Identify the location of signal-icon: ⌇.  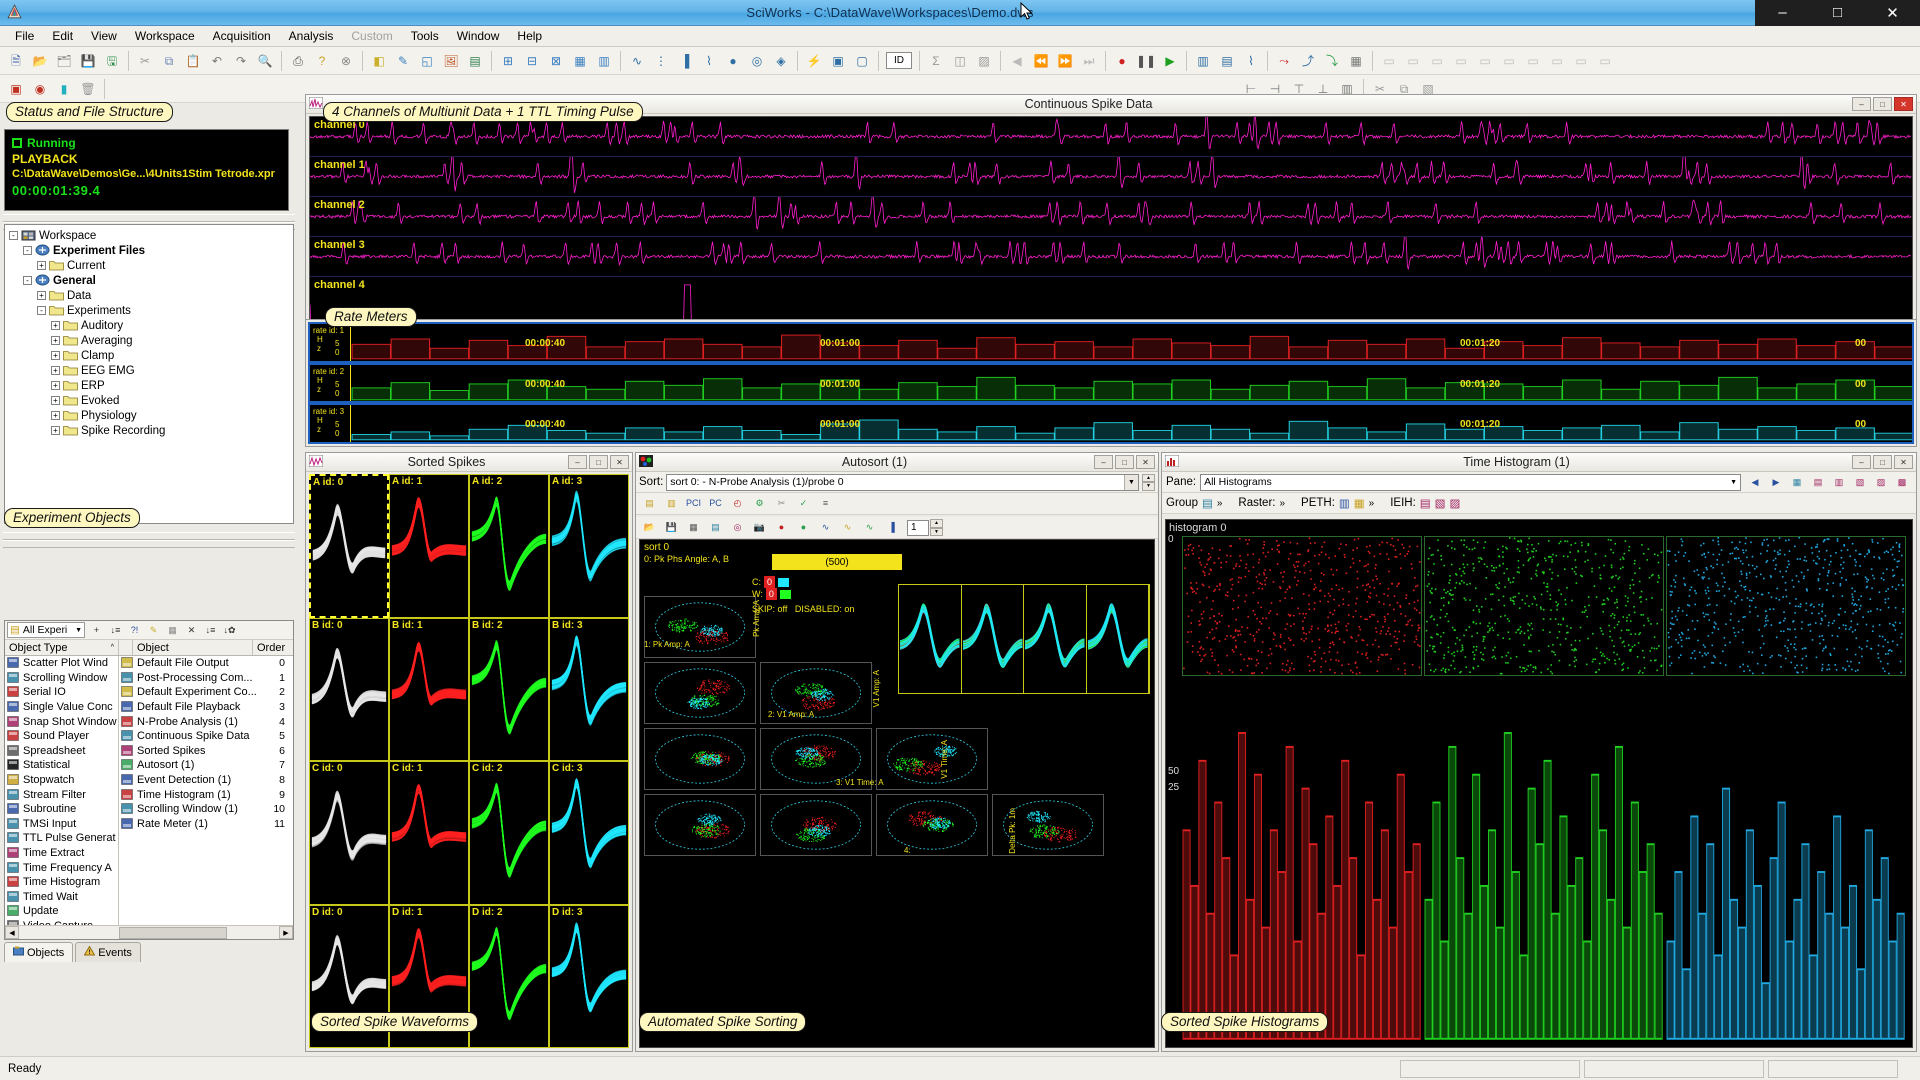
(1251, 61).